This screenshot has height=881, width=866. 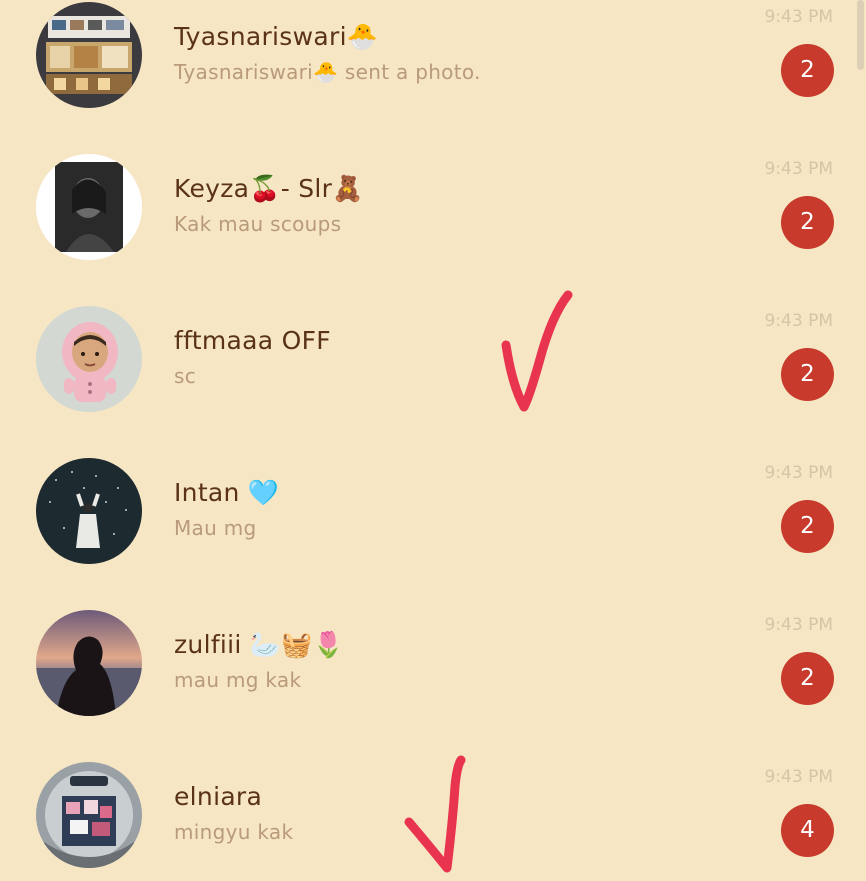 I want to click on night-sky-figure-avatar-image, so click(x=89, y=511).